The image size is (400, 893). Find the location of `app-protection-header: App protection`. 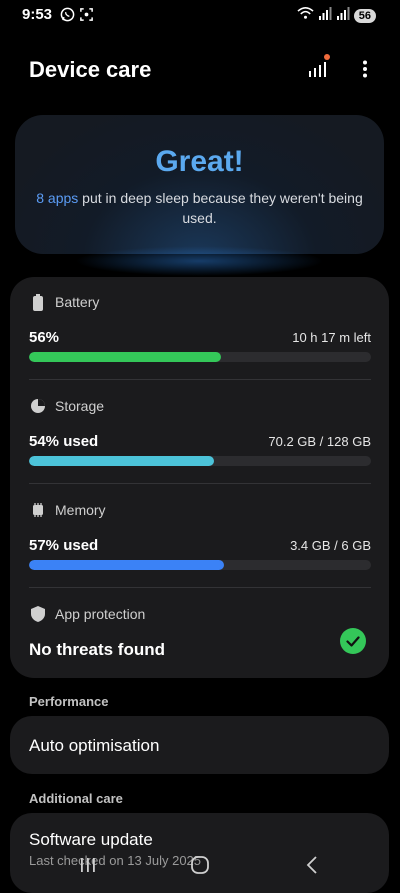

app-protection-header: App protection is located at coordinates (200, 614).